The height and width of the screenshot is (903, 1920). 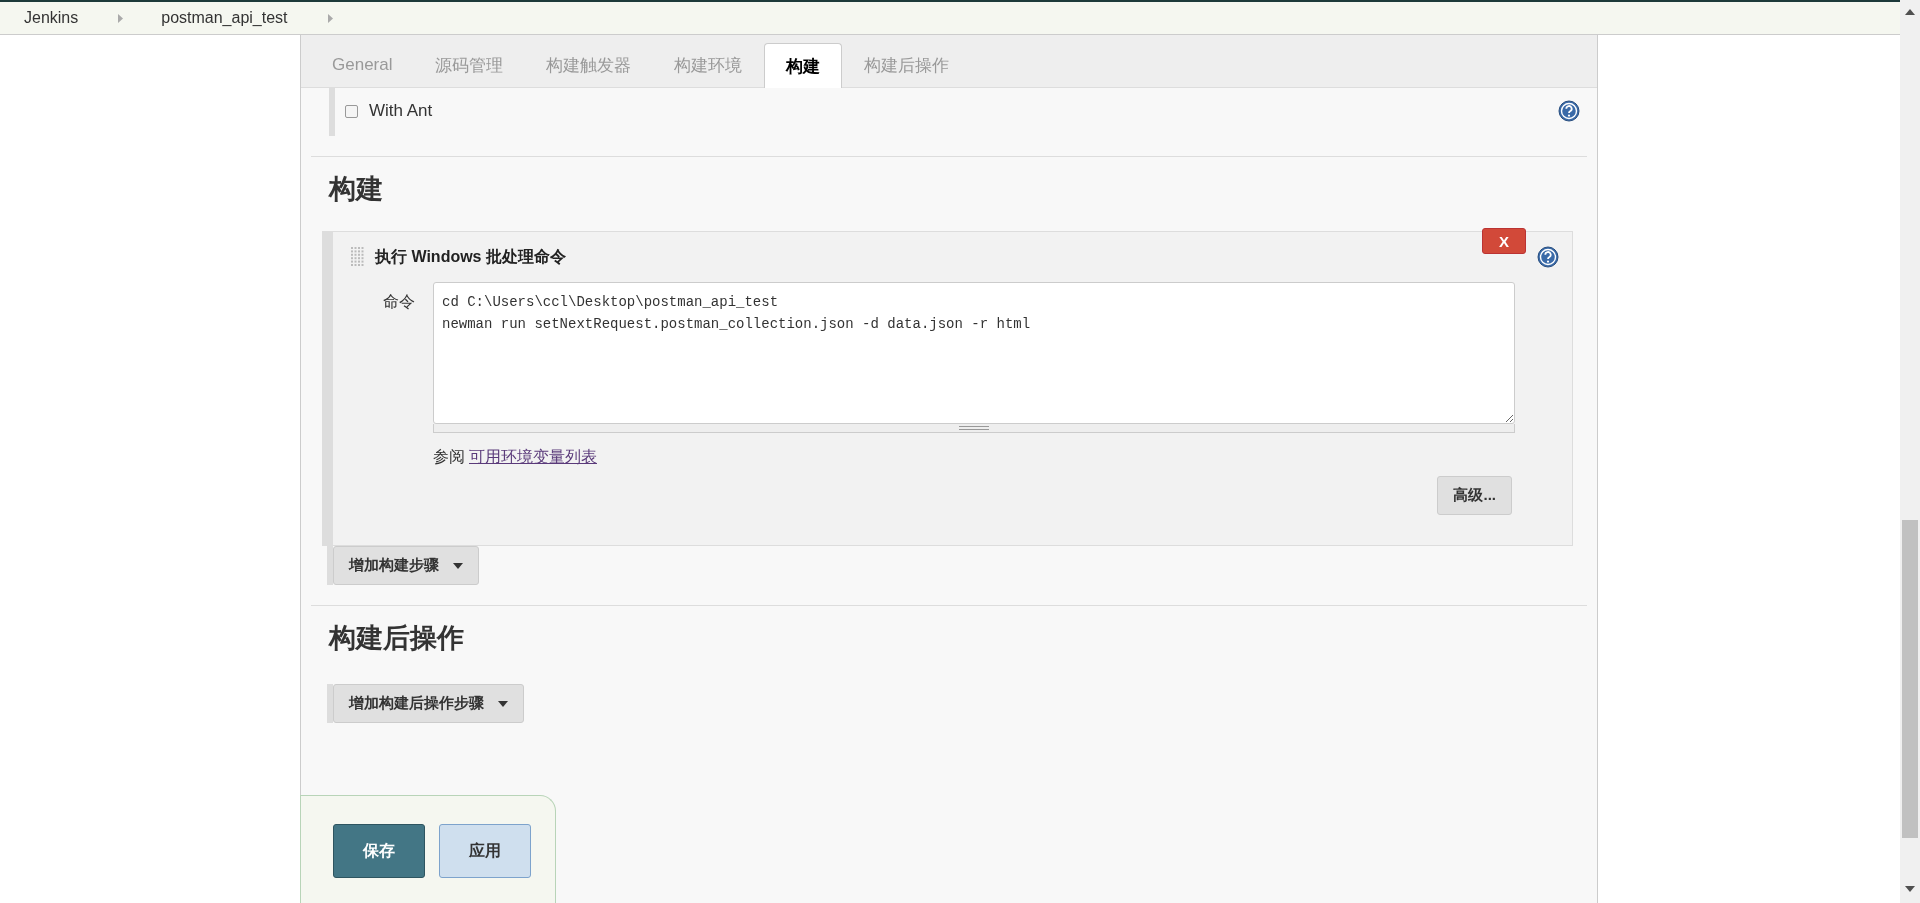 I want to click on scroll-down-icon, so click(x=1910, y=889).